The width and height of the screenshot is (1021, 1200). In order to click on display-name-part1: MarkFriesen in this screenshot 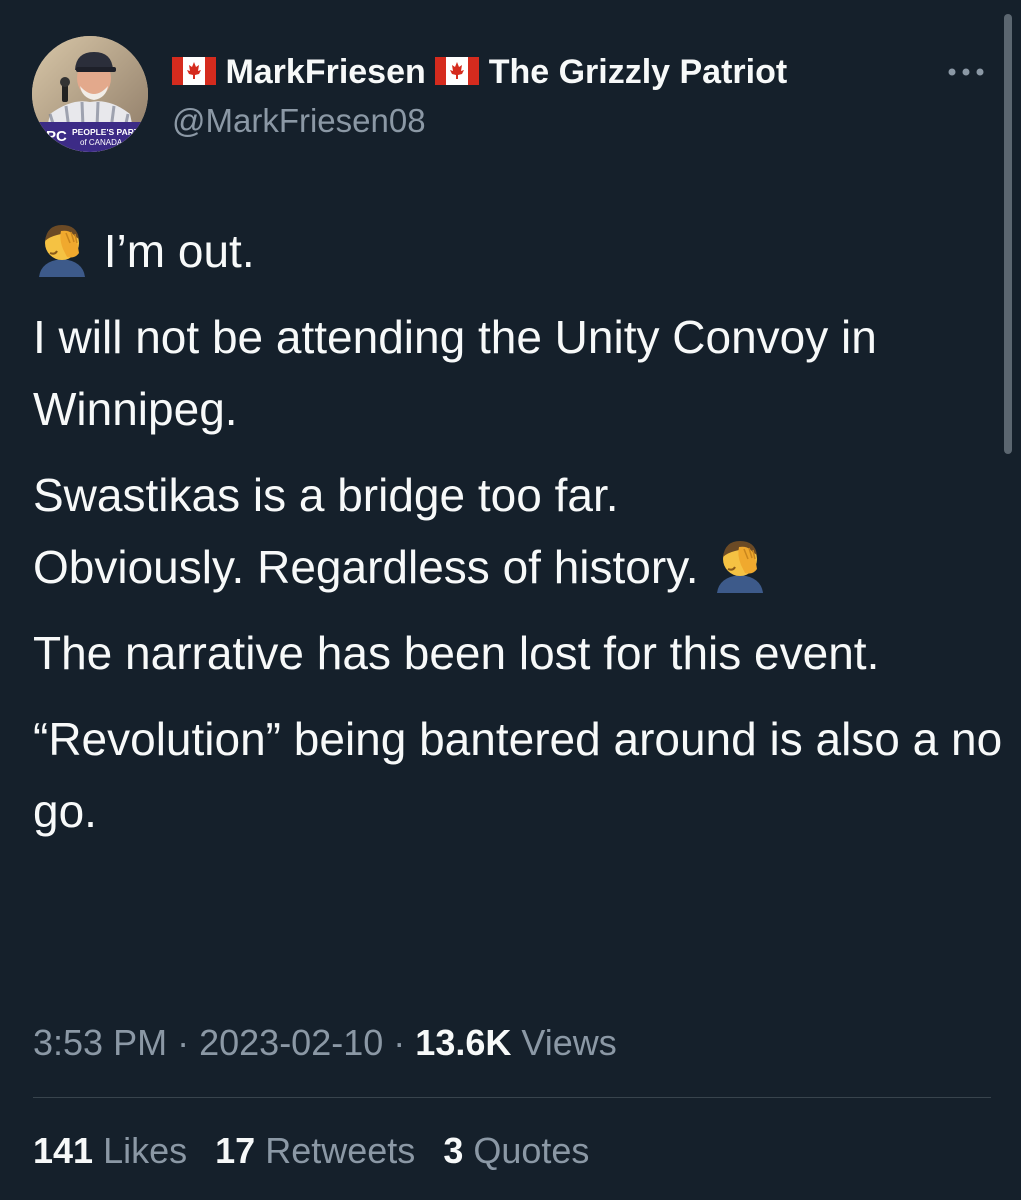, I will do `click(325, 72)`.